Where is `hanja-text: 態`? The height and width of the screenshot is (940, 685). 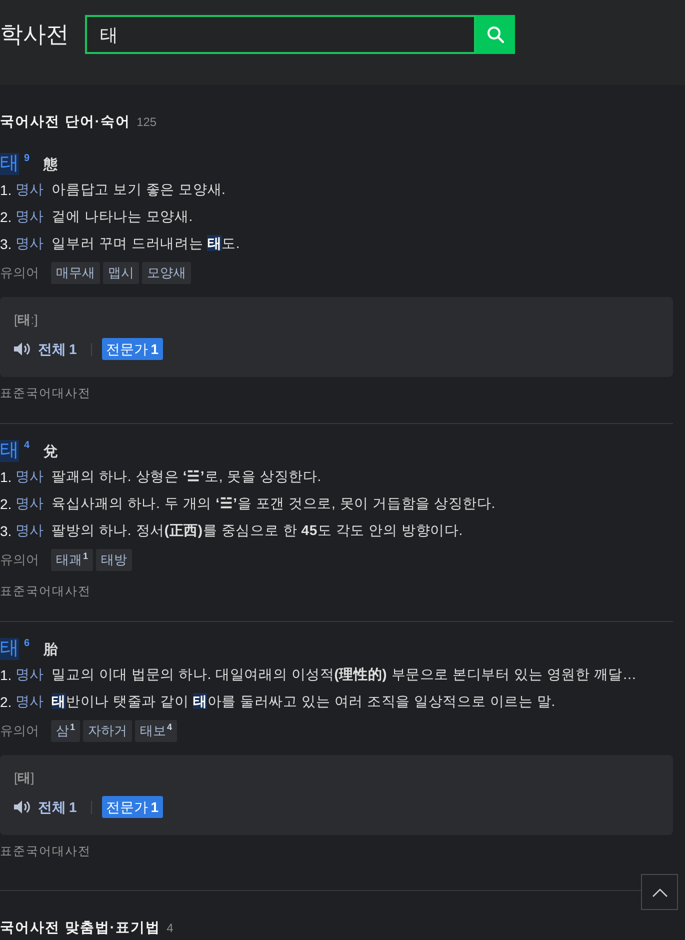 hanja-text: 態 is located at coordinates (51, 164).